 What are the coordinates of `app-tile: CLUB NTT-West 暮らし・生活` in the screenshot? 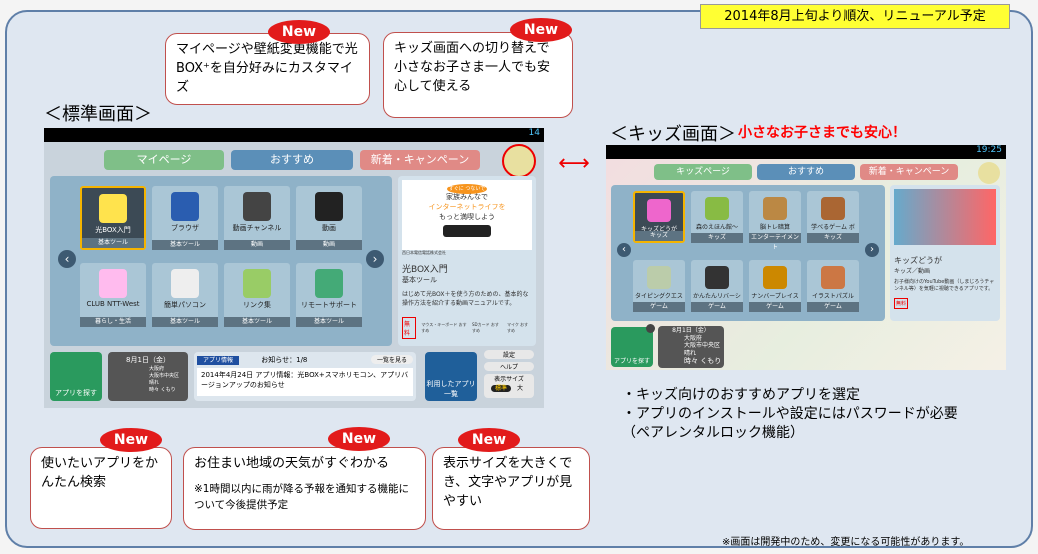 It's located at (113, 295).